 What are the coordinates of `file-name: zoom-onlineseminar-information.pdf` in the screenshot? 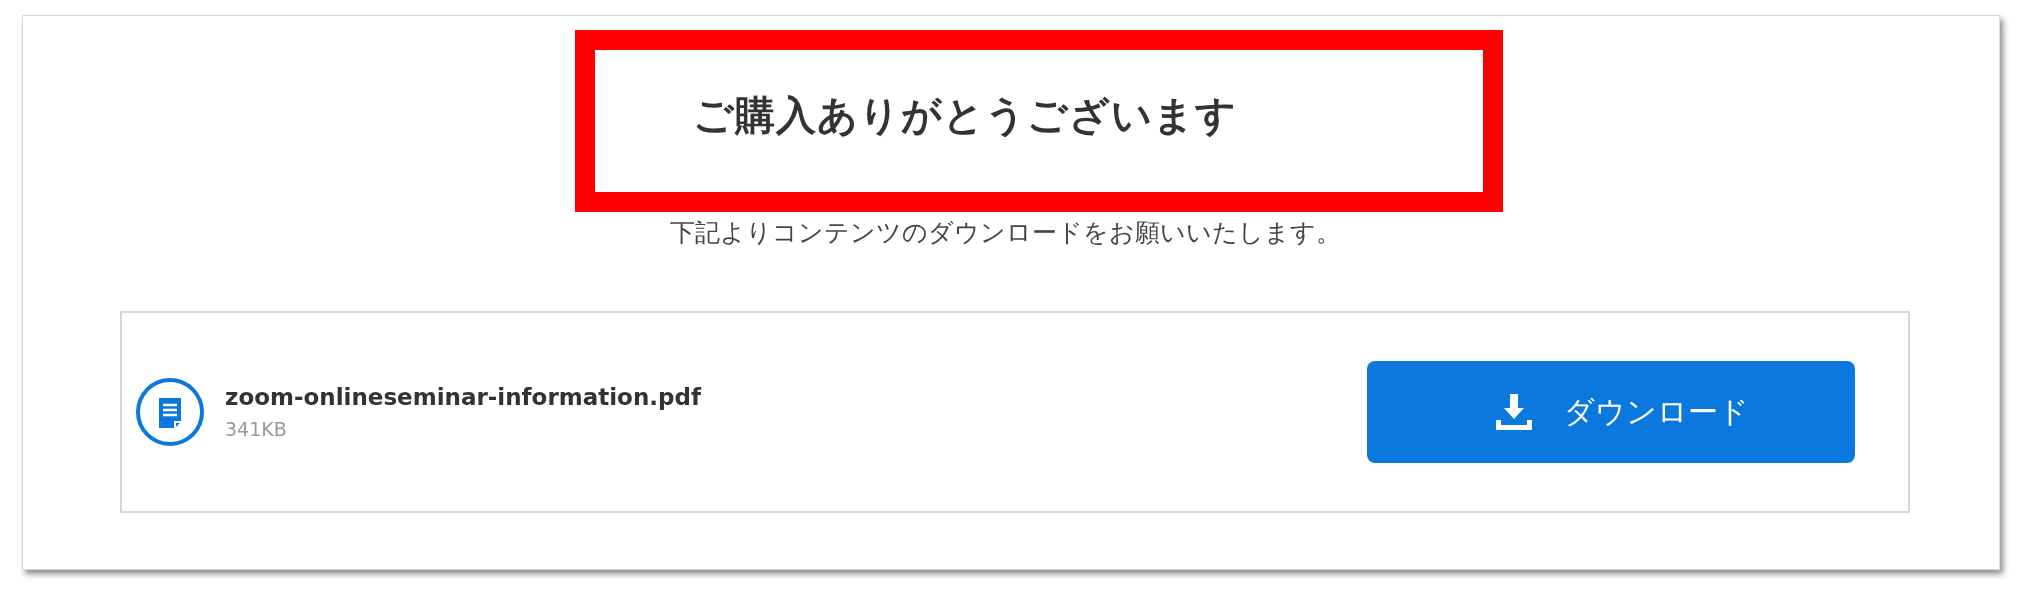 It's located at (464, 397).